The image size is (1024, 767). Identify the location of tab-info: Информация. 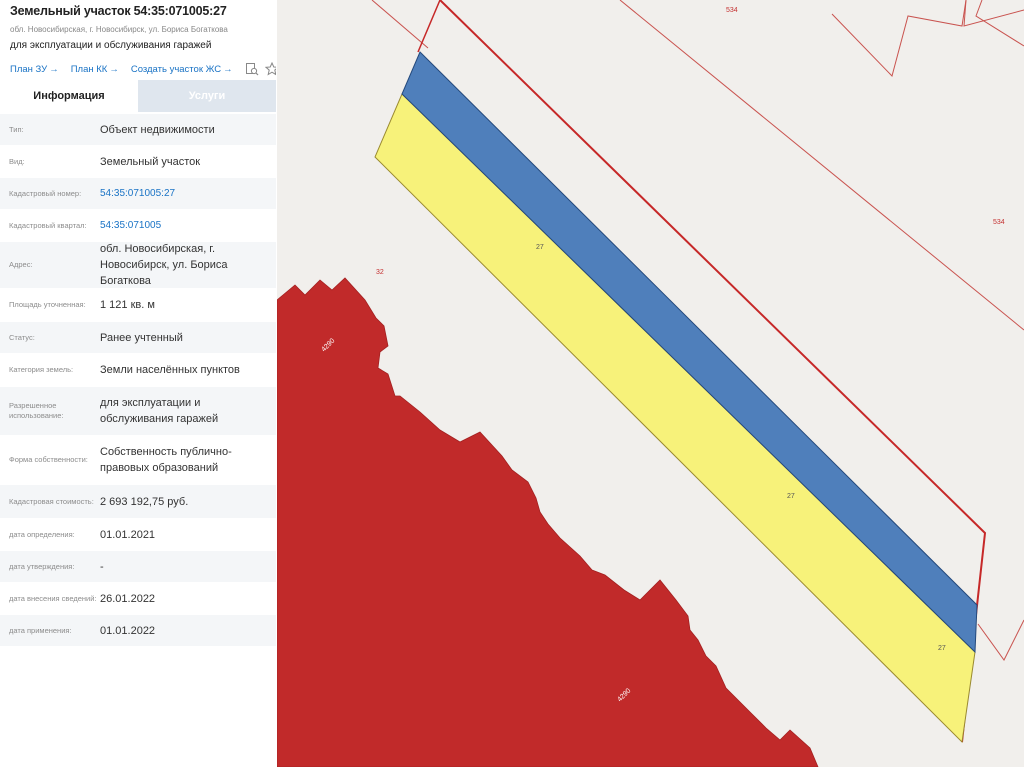
(69, 96).